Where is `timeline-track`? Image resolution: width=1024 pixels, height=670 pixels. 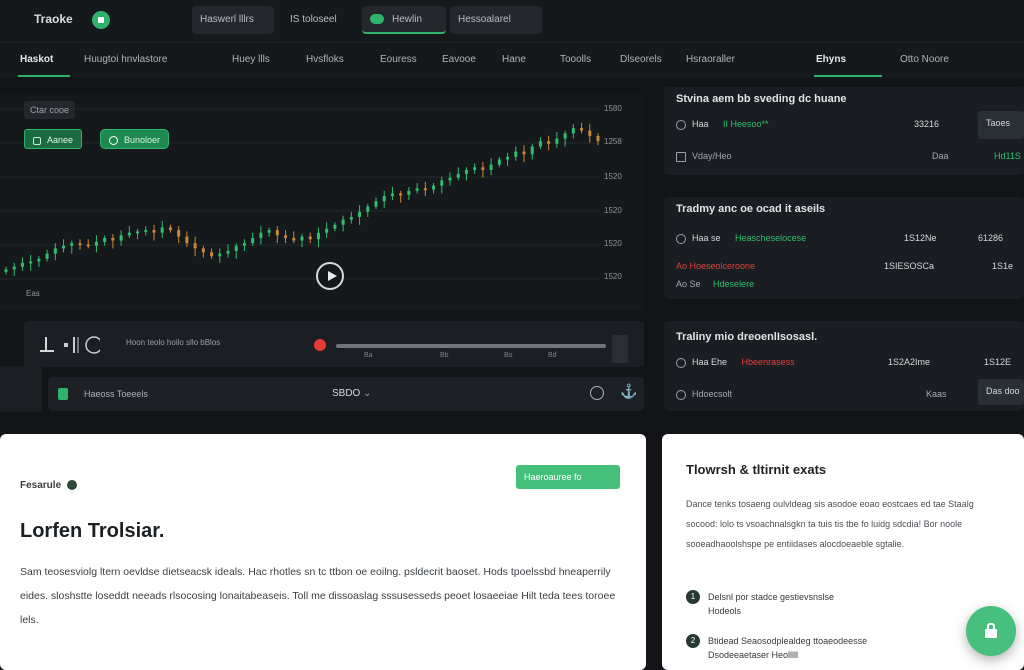 timeline-track is located at coordinates (471, 346).